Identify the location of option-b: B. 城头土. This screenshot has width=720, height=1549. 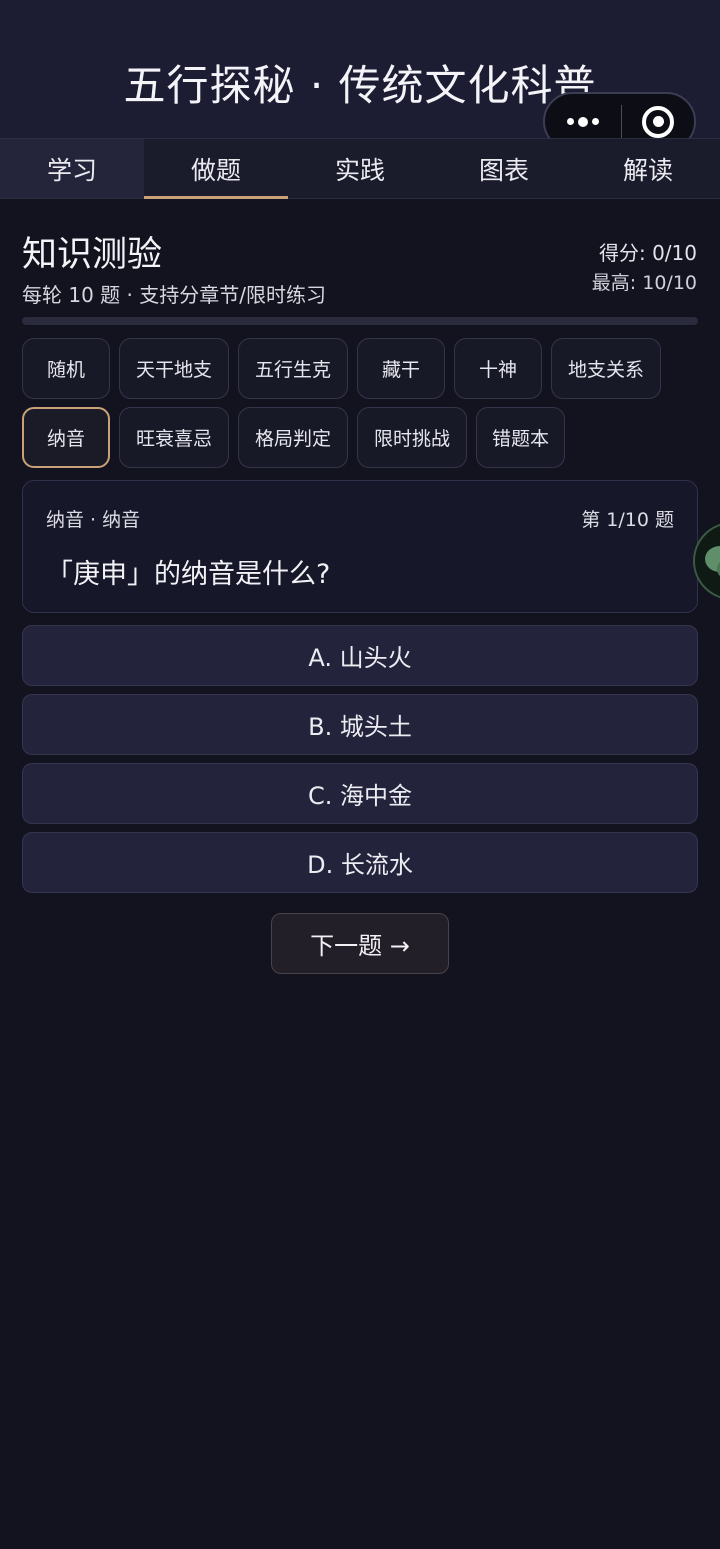
(360, 724).